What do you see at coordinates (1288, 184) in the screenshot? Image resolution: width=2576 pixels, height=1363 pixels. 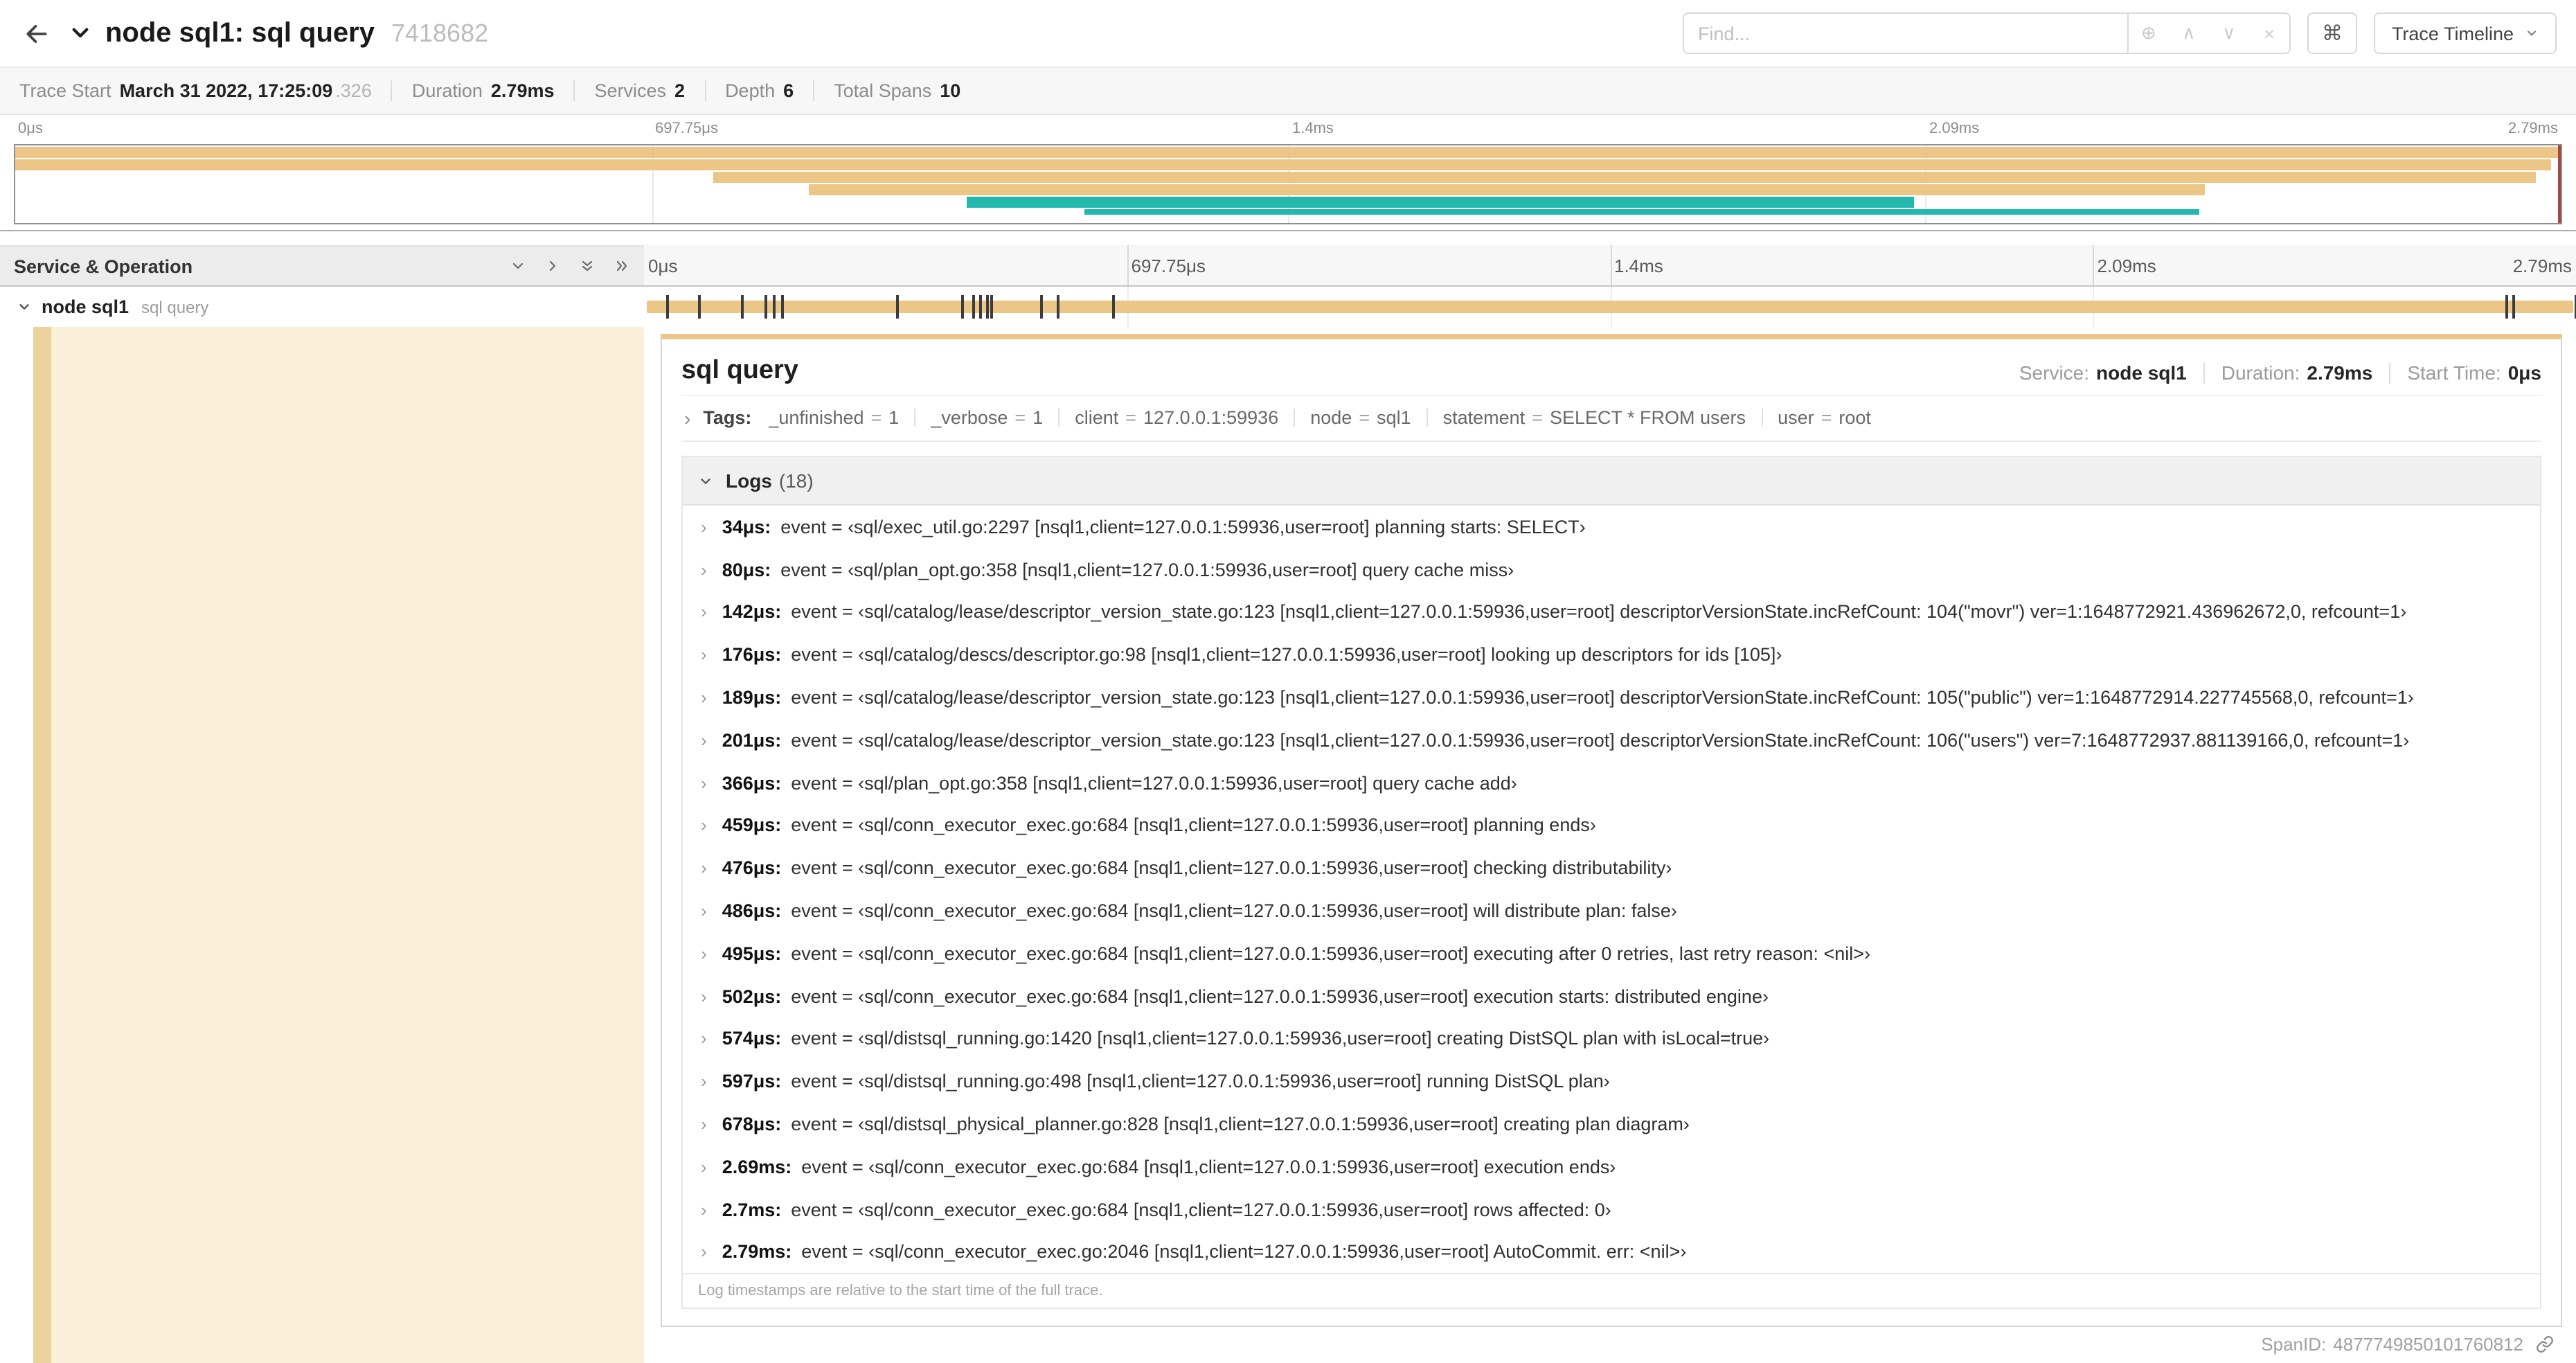 I see `timeline-minimap` at bounding box center [1288, 184].